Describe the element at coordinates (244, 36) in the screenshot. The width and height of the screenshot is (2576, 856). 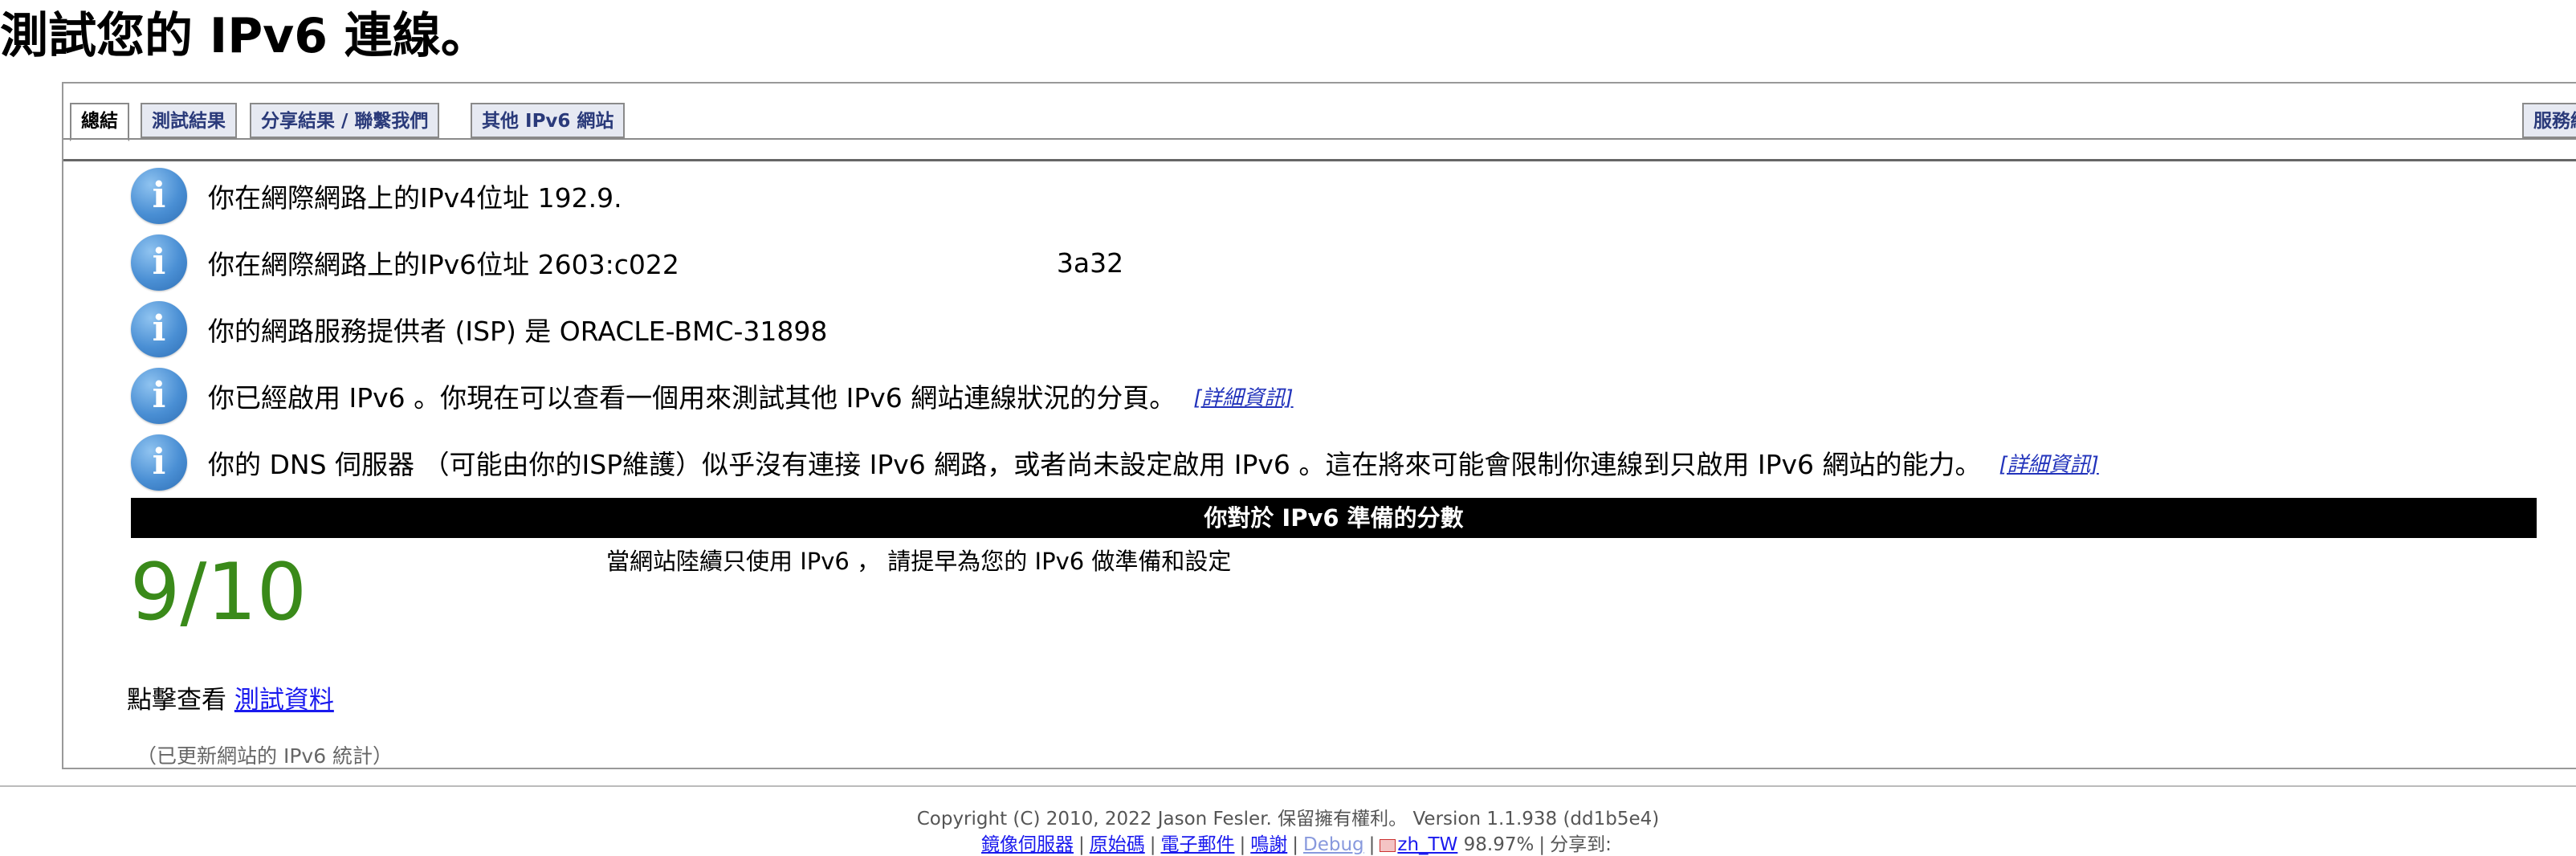
I see `page-title: 測試您的 IPv6 連線。` at that location.